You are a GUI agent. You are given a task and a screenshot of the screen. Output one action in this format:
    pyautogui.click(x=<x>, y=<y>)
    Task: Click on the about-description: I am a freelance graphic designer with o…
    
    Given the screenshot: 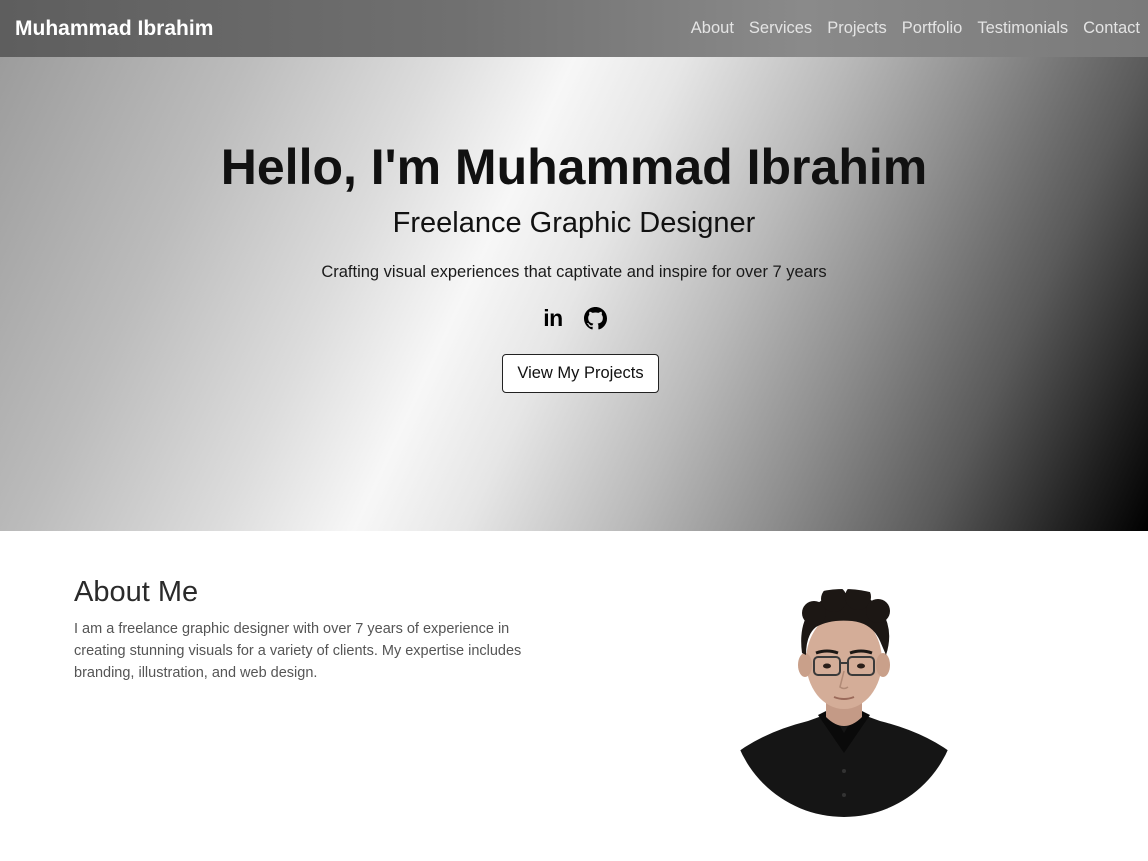 What is the action you would take?
    pyautogui.click(x=298, y=651)
    